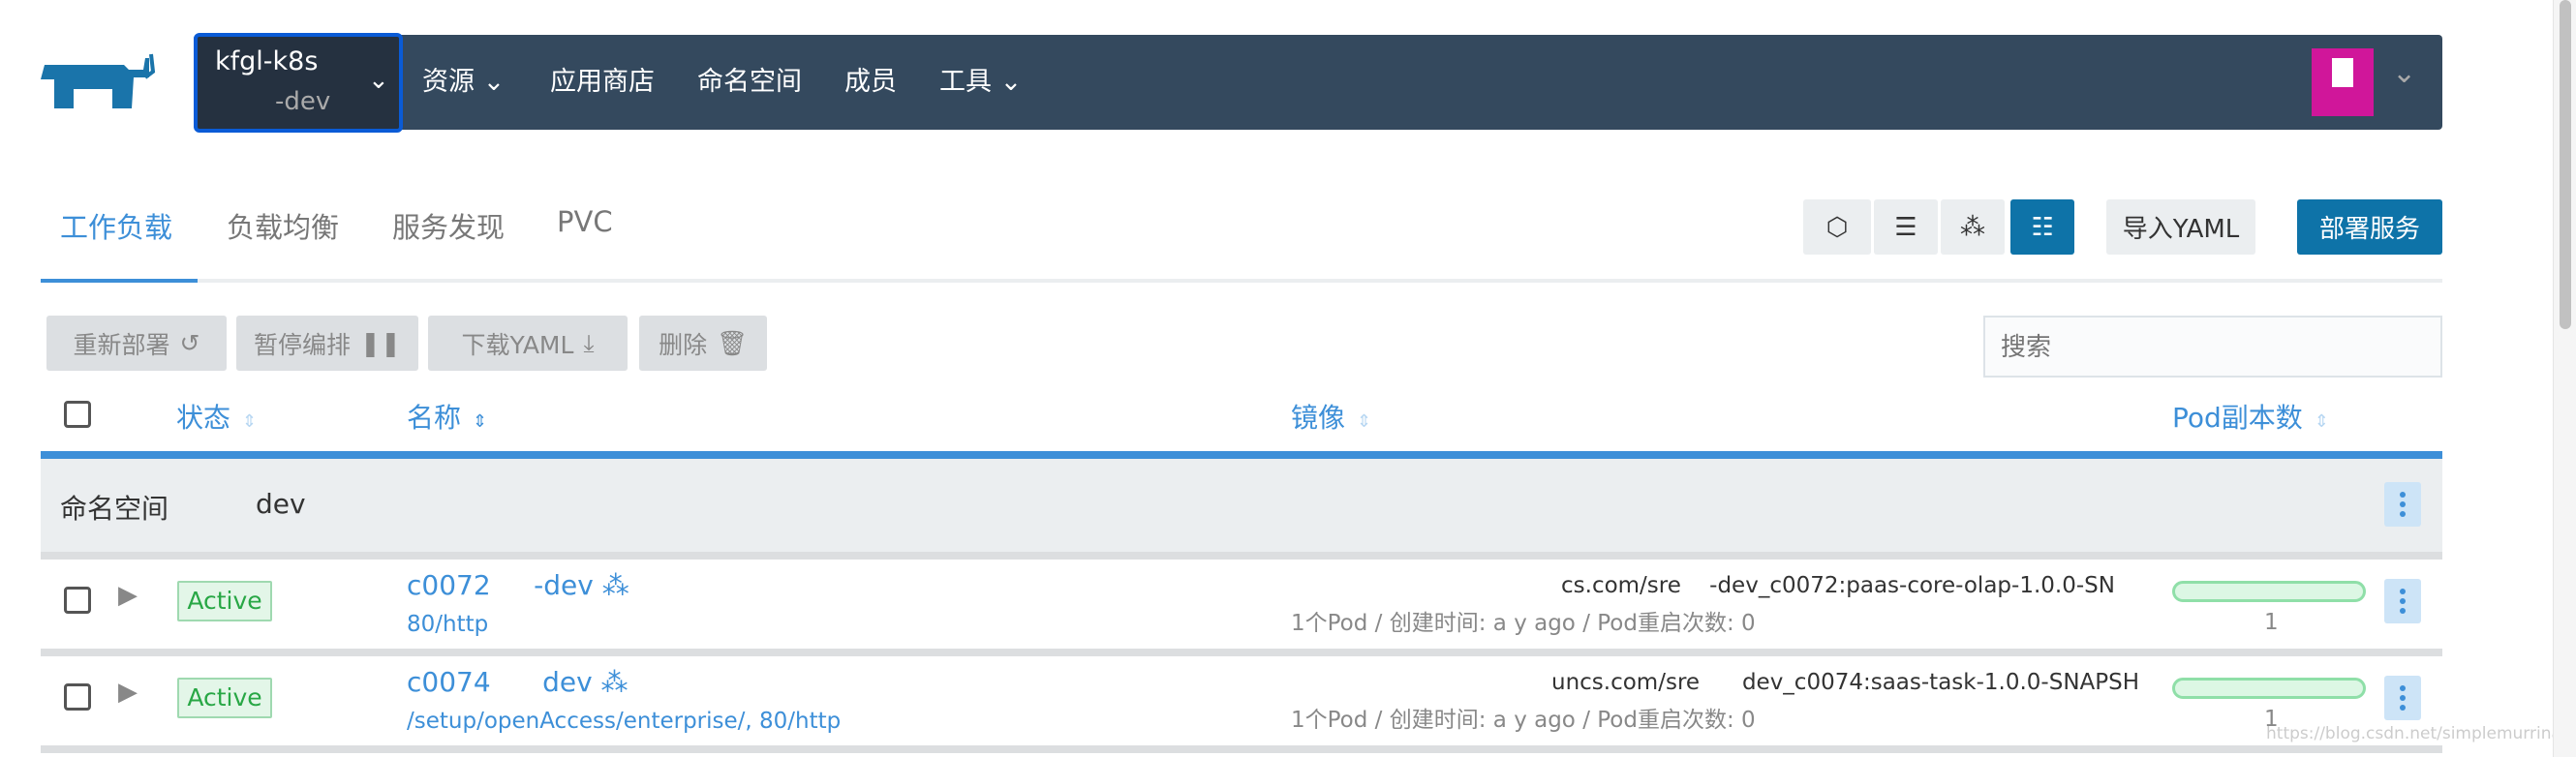  What do you see at coordinates (518, 682) in the screenshot?
I see `workload-name-link: c0074 dev ⁂` at bounding box center [518, 682].